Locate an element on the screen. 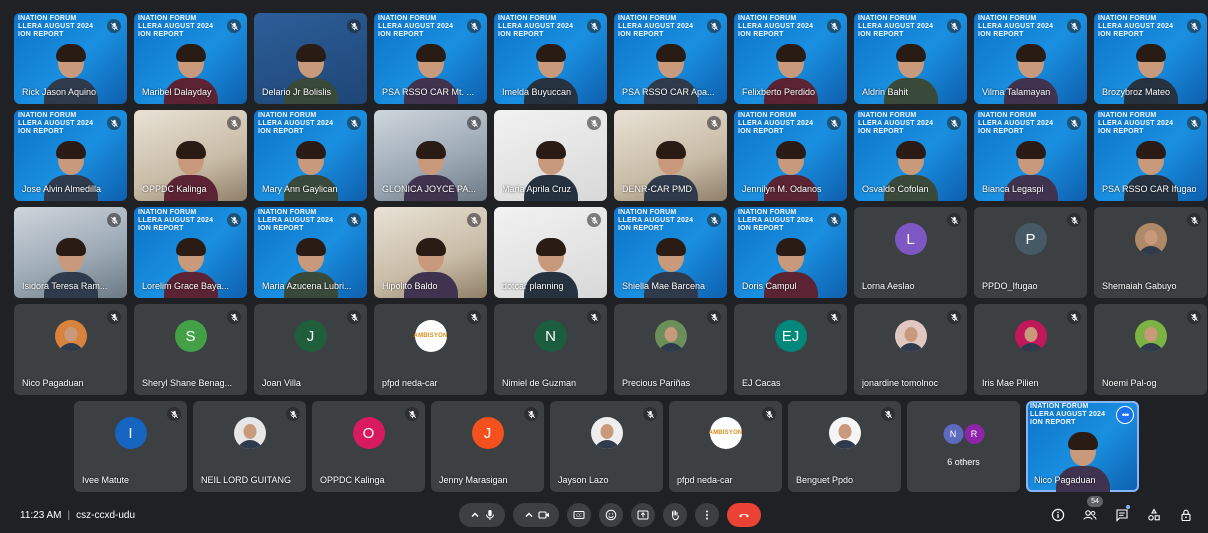 This screenshot has height=533, width=1208. activities-button is located at coordinates (1154, 515).